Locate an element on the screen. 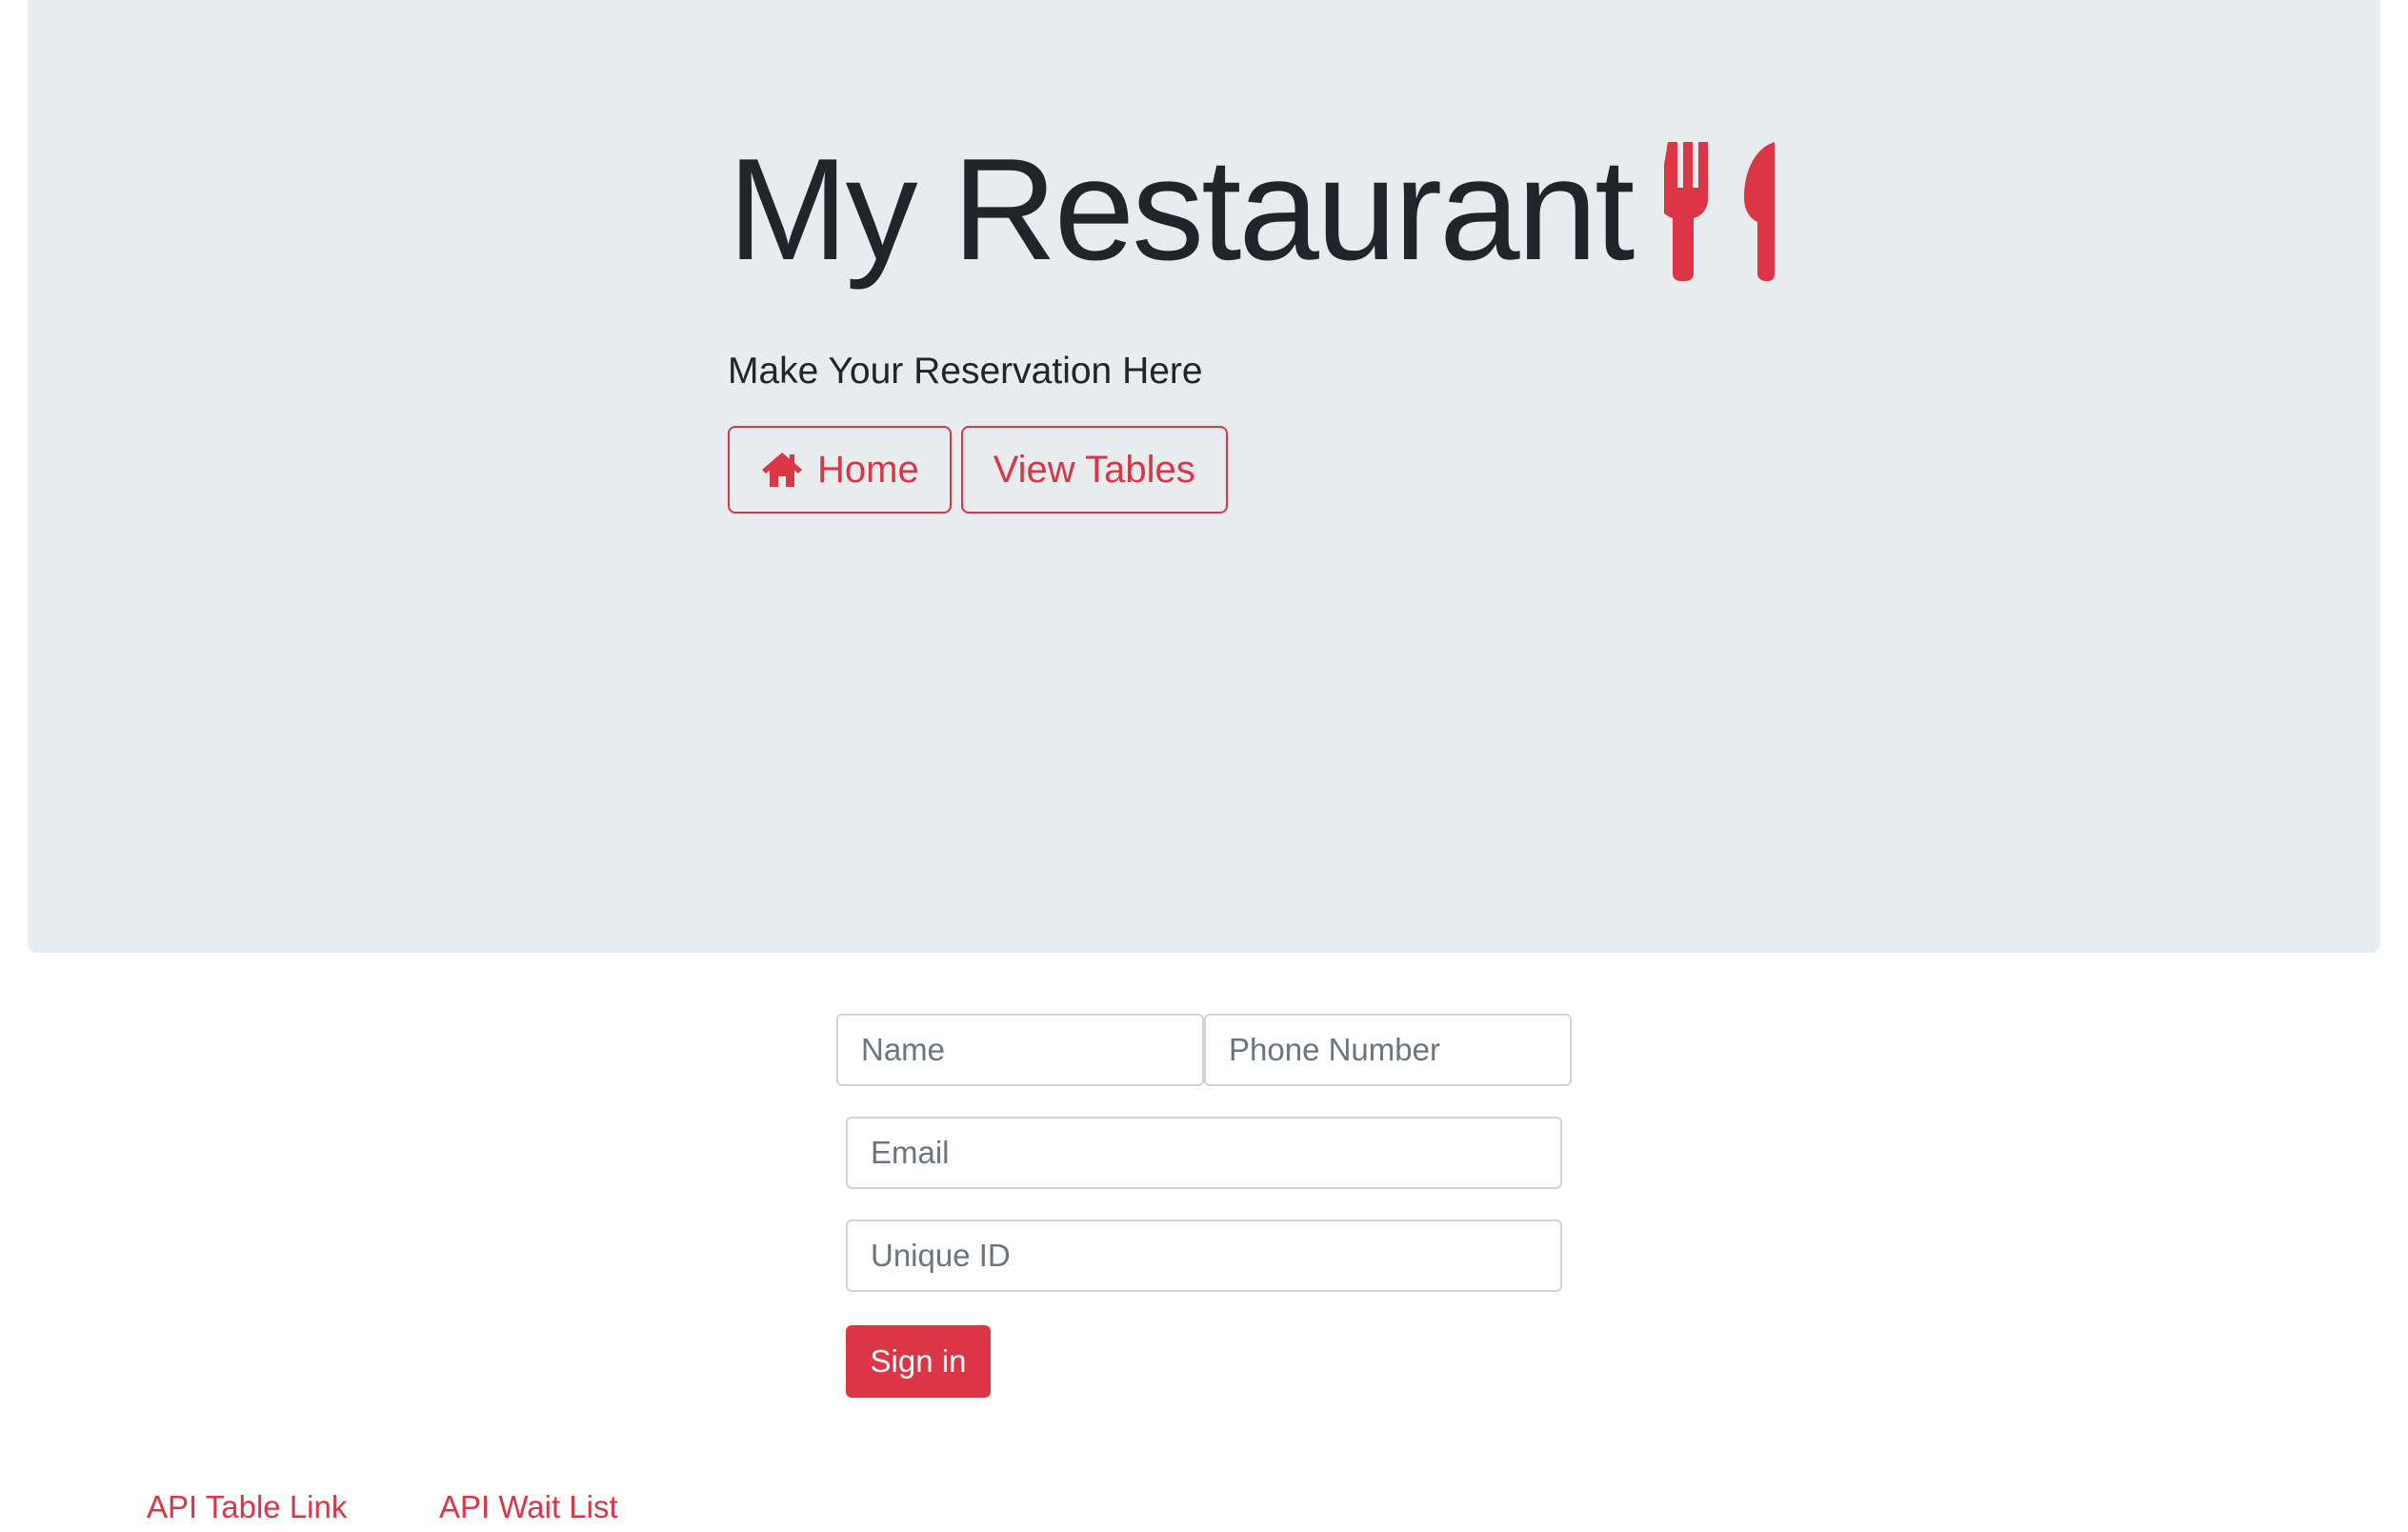 The width and height of the screenshot is (2408, 1532). name-input is located at coordinates (1020, 1050).